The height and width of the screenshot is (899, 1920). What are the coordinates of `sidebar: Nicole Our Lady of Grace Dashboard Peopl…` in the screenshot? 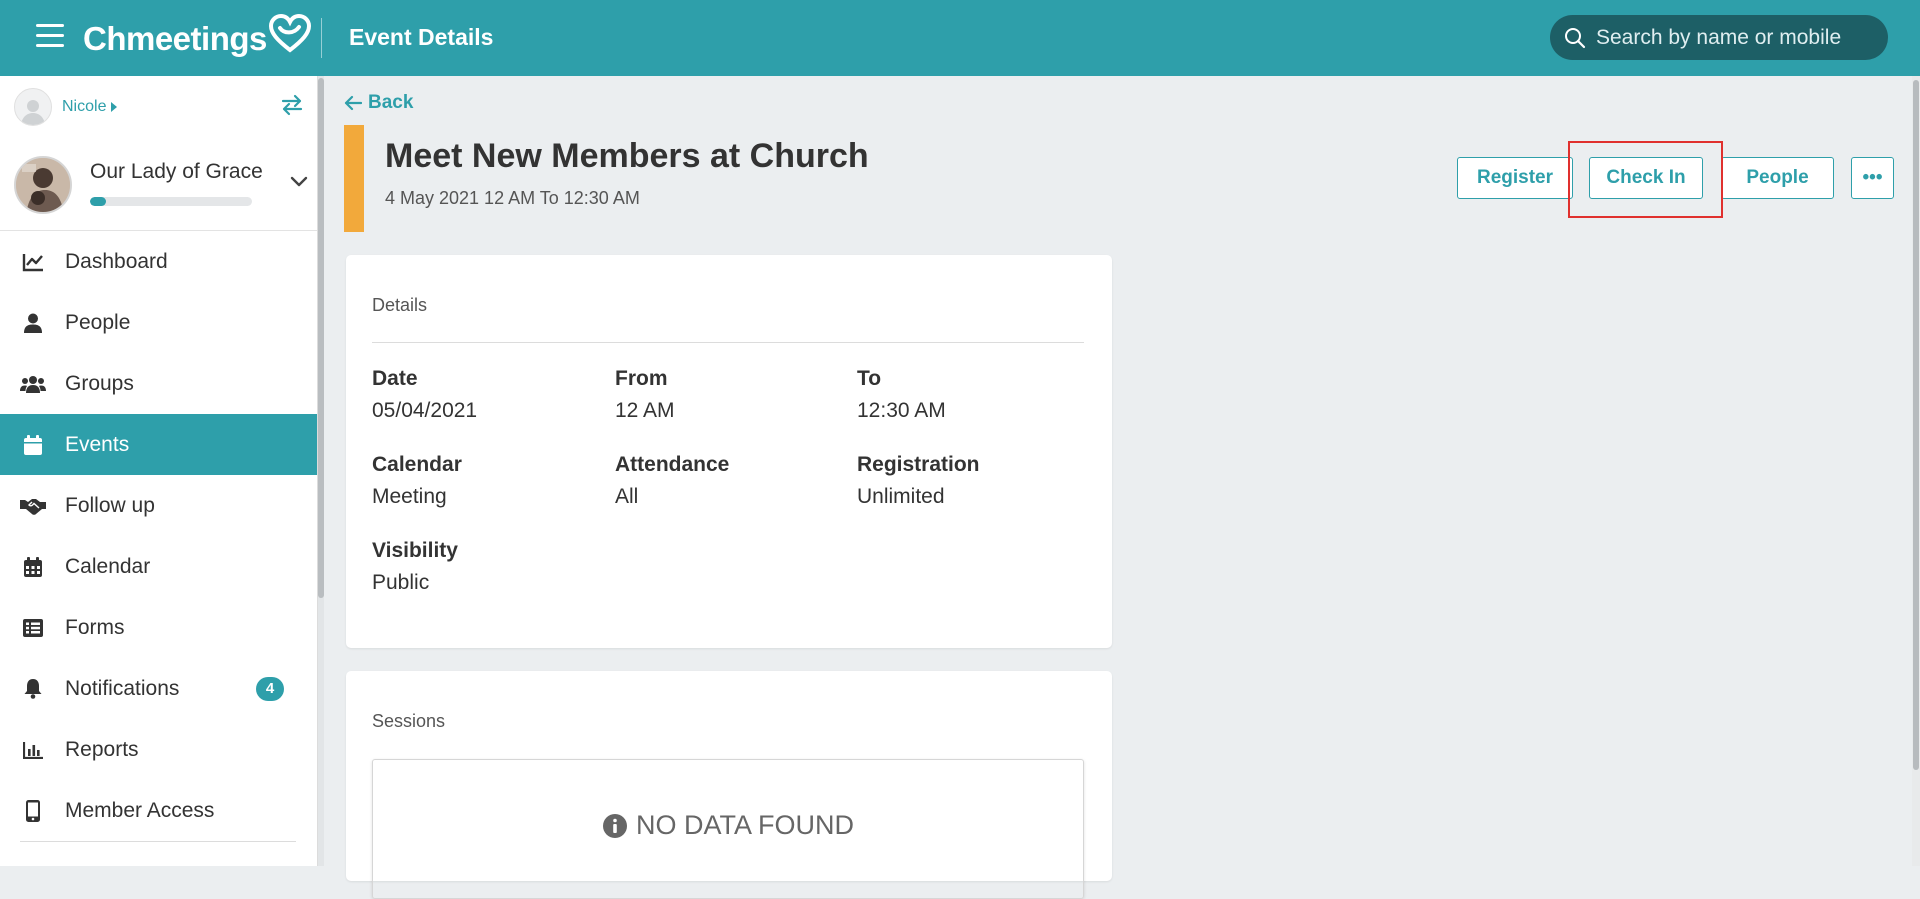 It's located at (159, 471).